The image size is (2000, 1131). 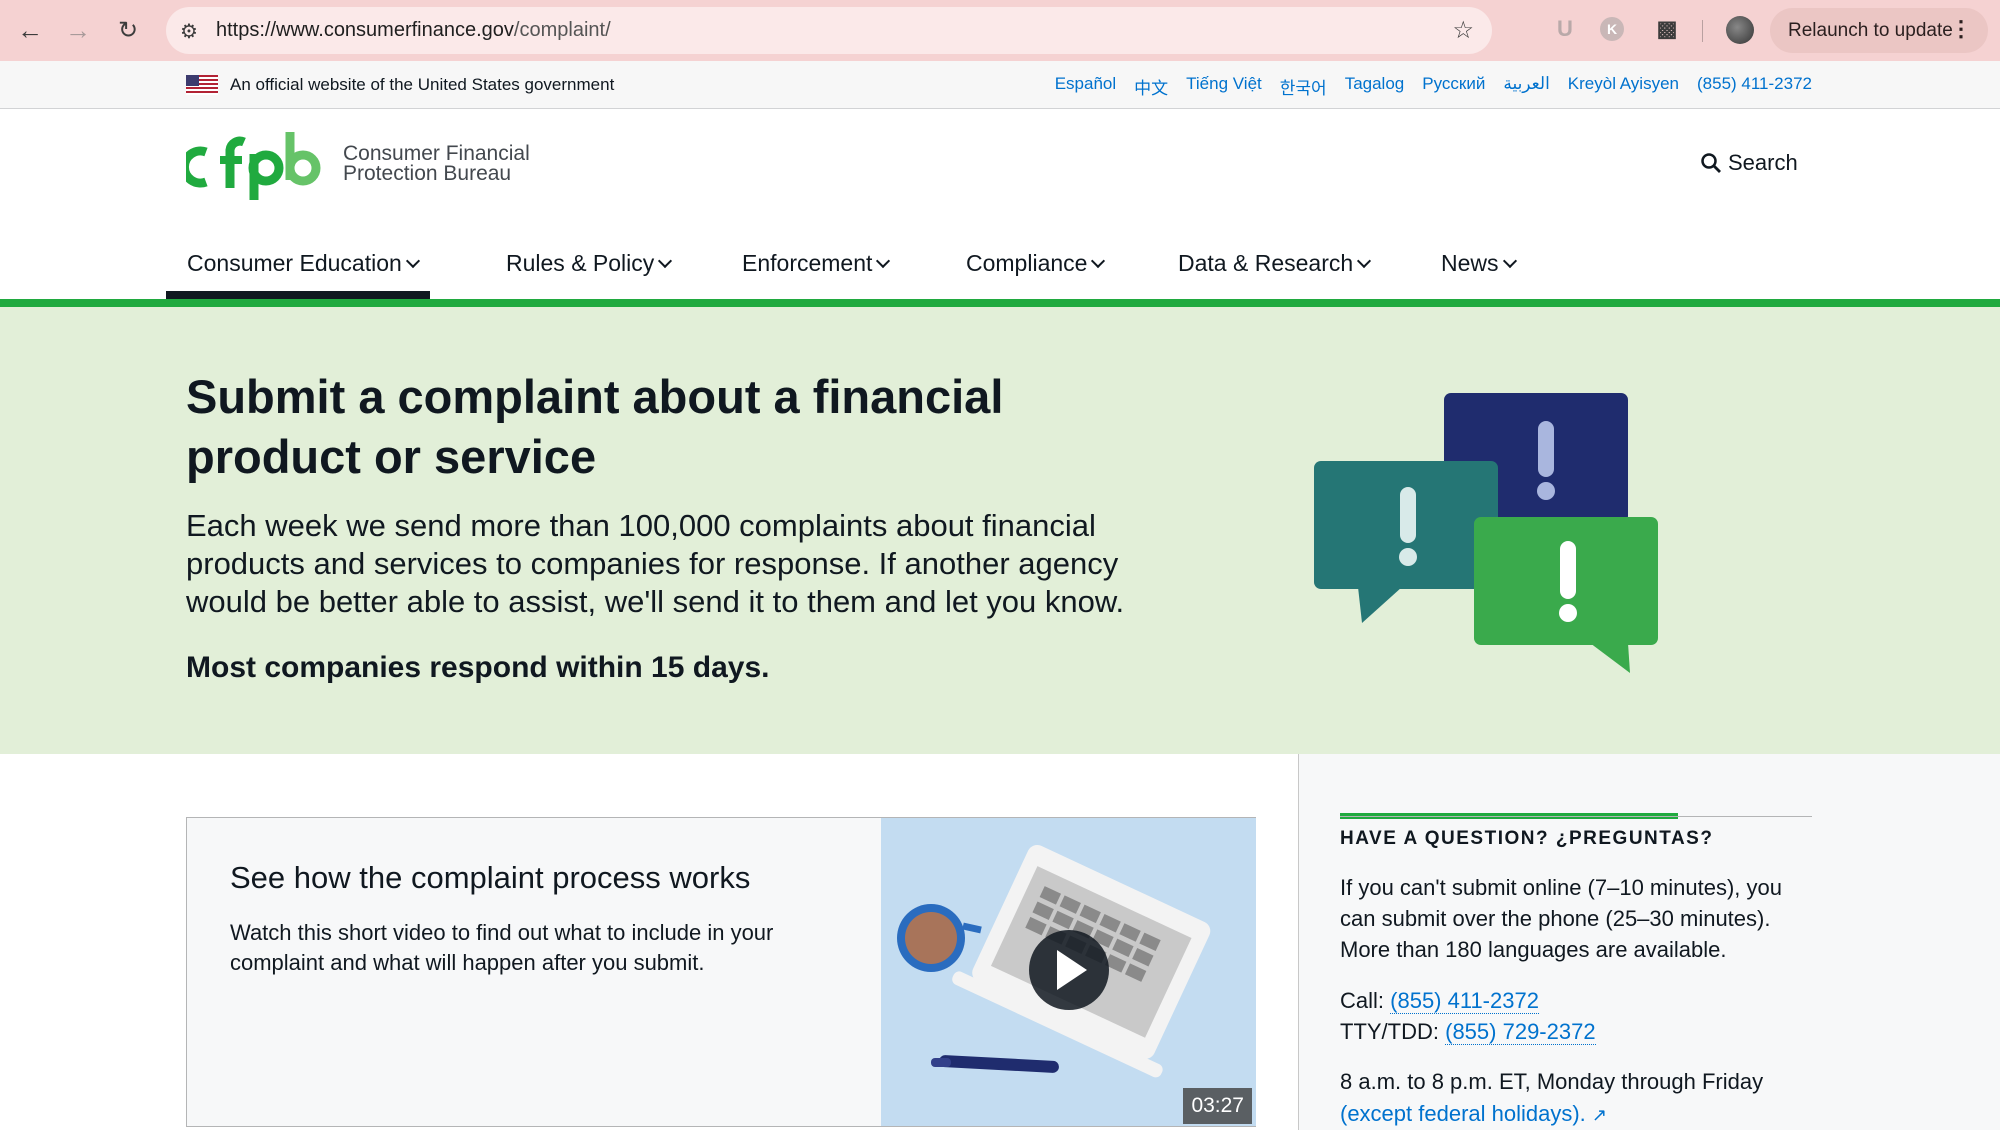 I want to click on search-button: Search, so click(x=1749, y=163).